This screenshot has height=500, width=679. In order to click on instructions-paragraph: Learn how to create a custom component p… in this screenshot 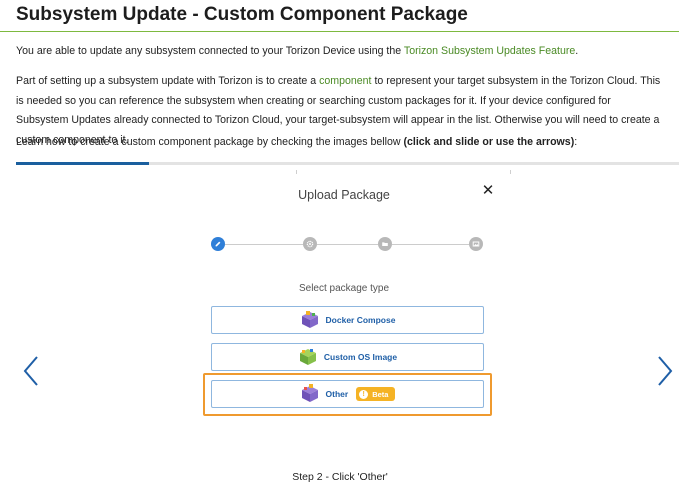, I will do `click(297, 142)`.